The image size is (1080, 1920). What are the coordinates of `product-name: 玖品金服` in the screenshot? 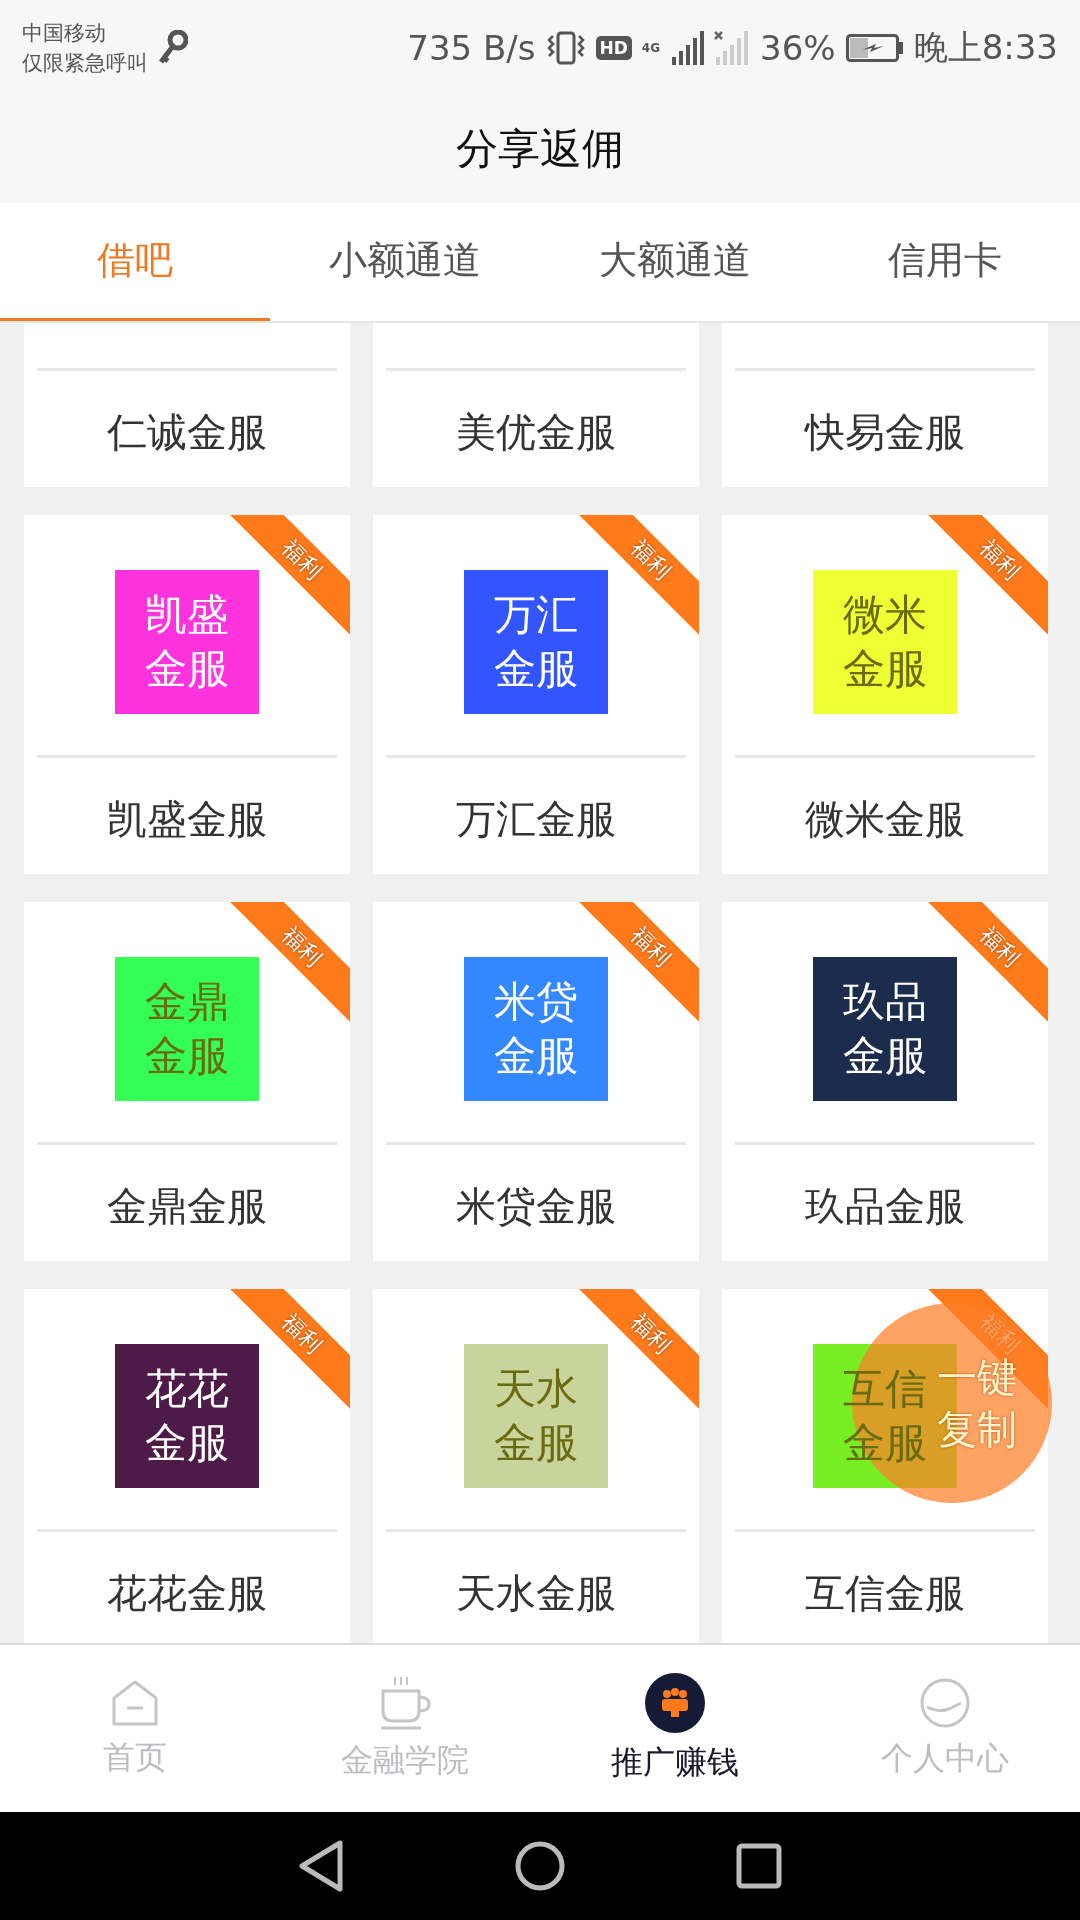 It's located at (885, 1206).